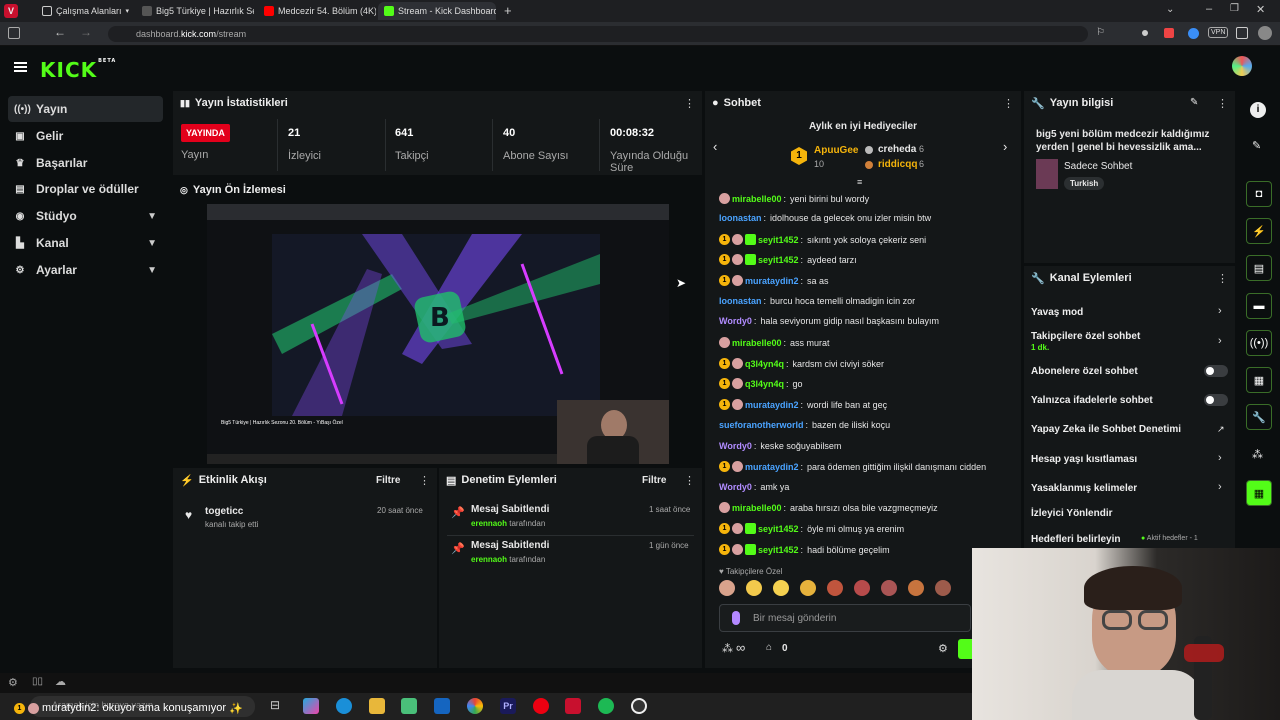 The width and height of the screenshot is (1280, 720). Describe the element at coordinates (85, 216) in the screenshot. I see `sidebar-item-studyo: ◉ Stüdyo ▼` at that location.